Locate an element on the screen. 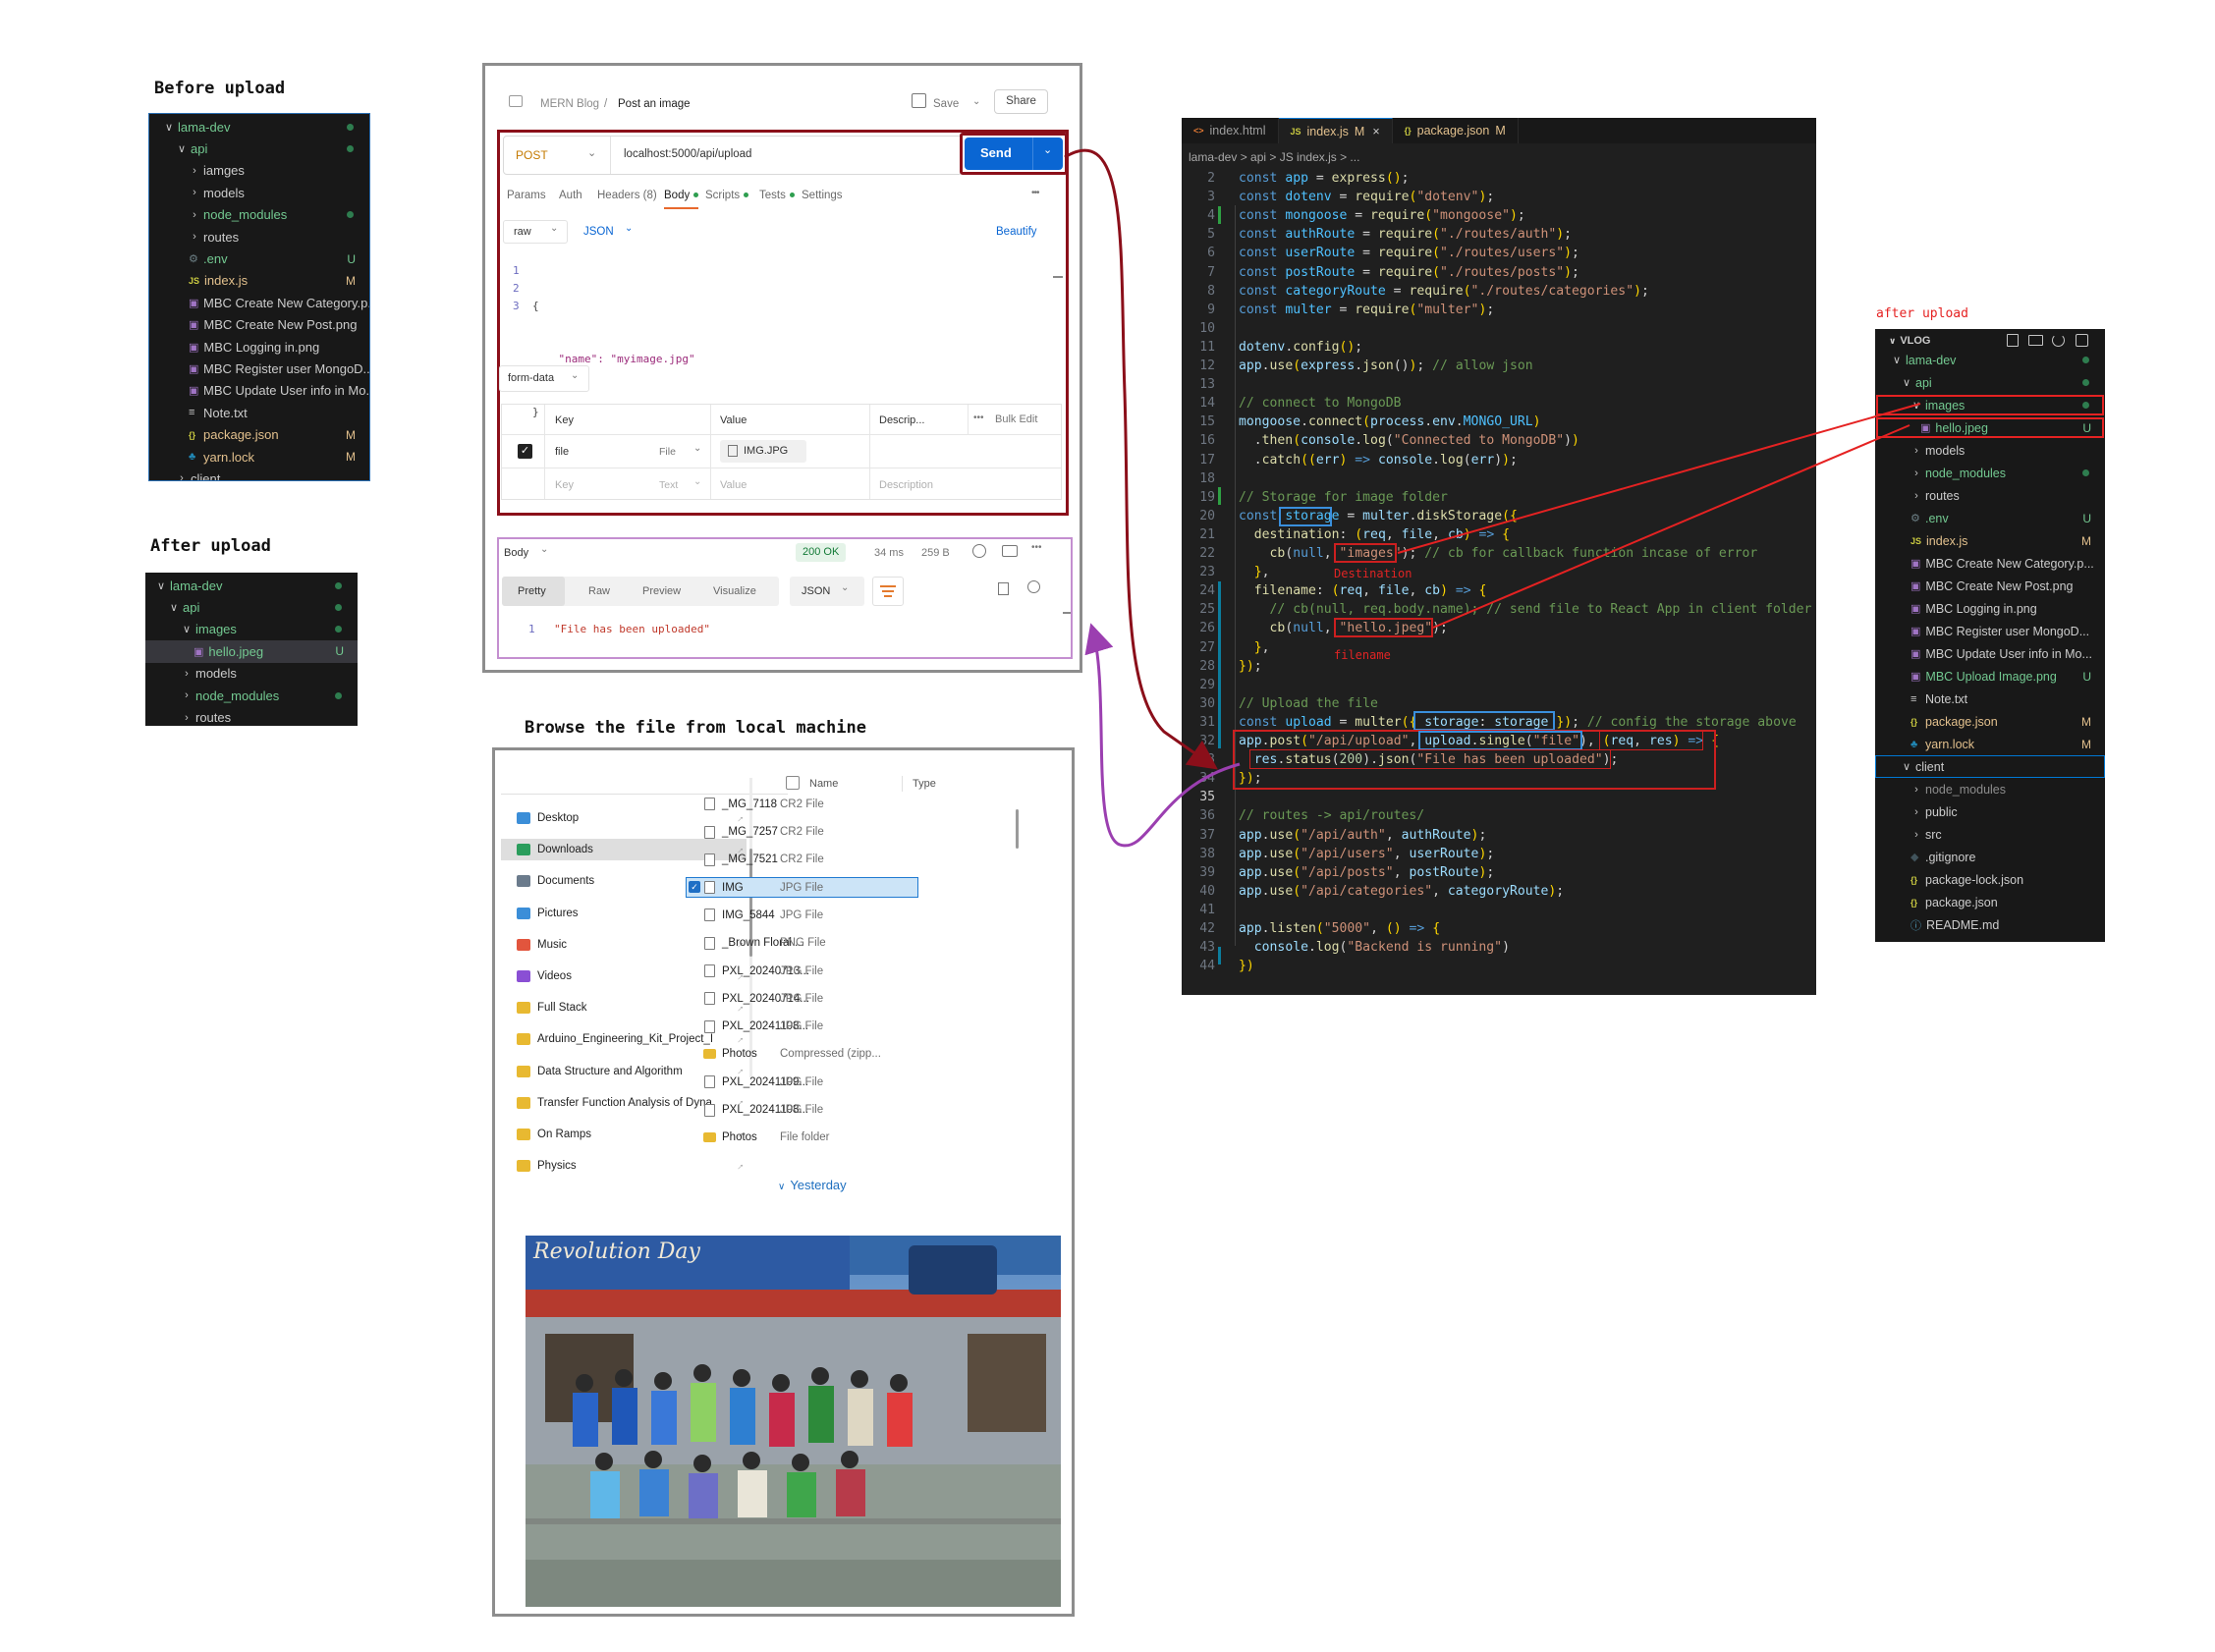 This screenshot has height=1652, width=2215. tree-item-yarn-lock: ♣ yarn.lock is located at coordinates (1990, 939).